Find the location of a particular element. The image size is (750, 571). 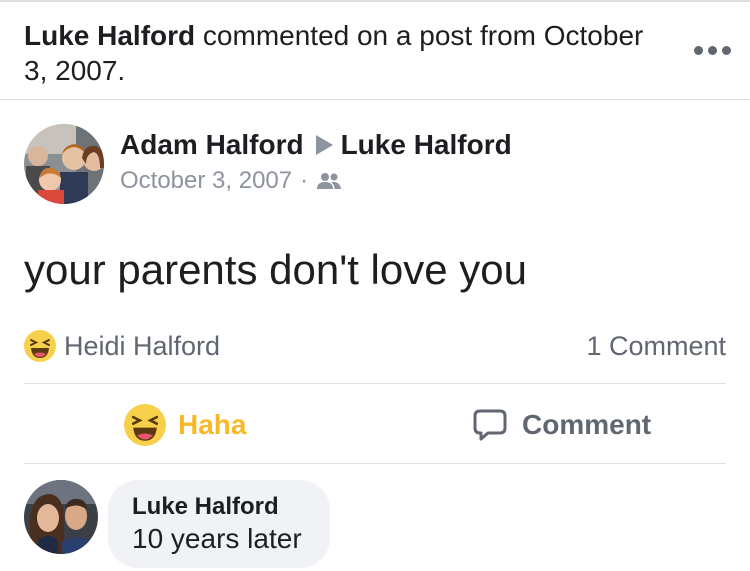

reaction-summary: Heidi Halford 1 Comment is located at coordinates (375, 346).